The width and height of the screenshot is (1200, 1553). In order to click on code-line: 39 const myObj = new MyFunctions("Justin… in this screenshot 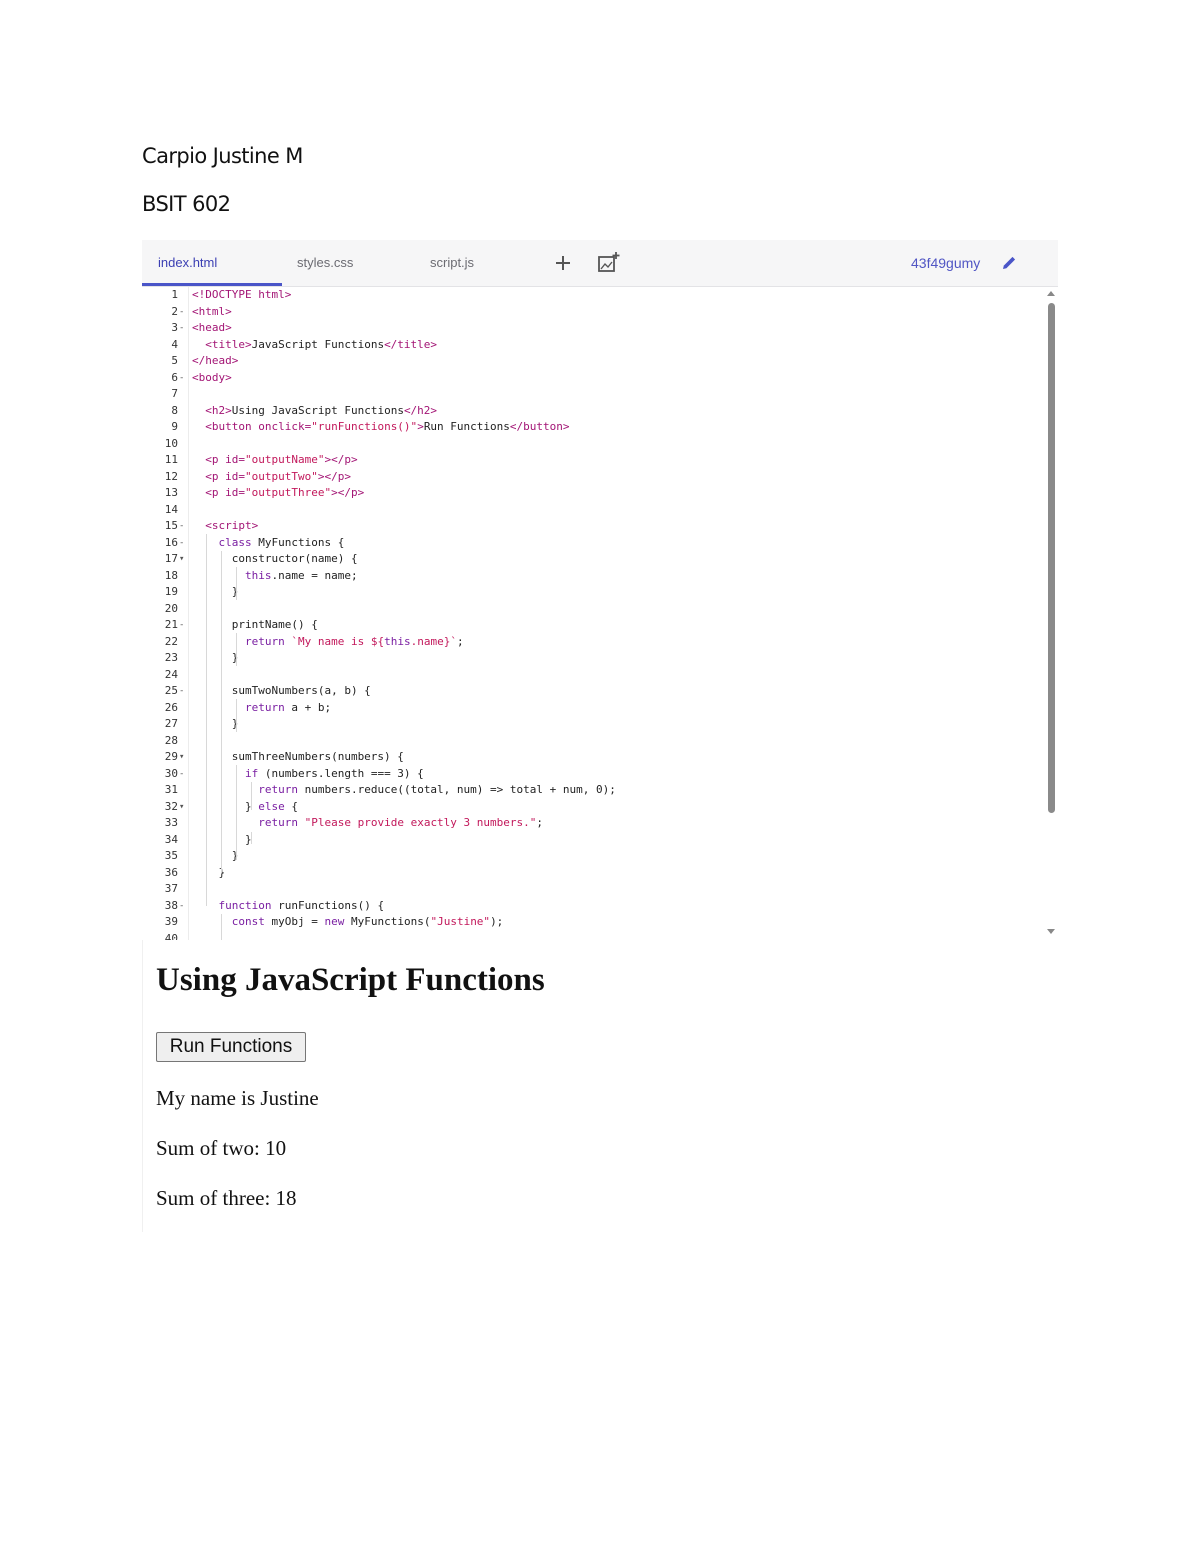, I will do `click(592, 922)`.